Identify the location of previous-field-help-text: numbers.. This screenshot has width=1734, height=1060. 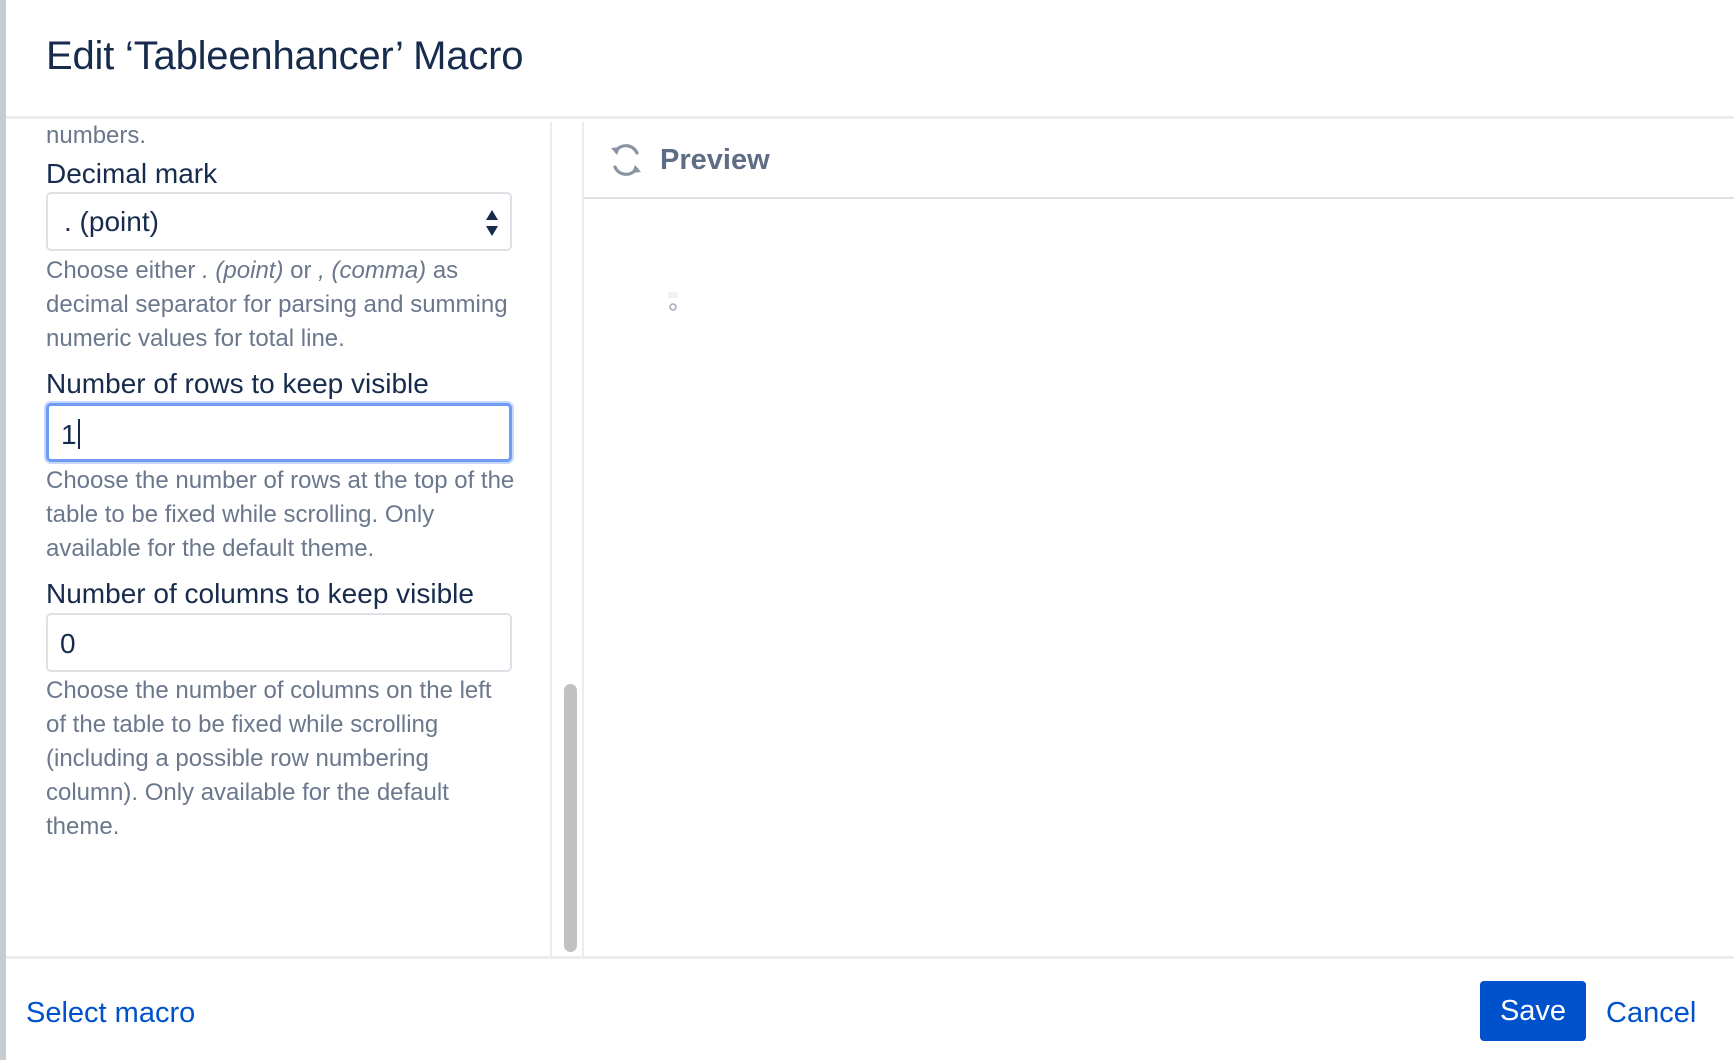
(96, 135).